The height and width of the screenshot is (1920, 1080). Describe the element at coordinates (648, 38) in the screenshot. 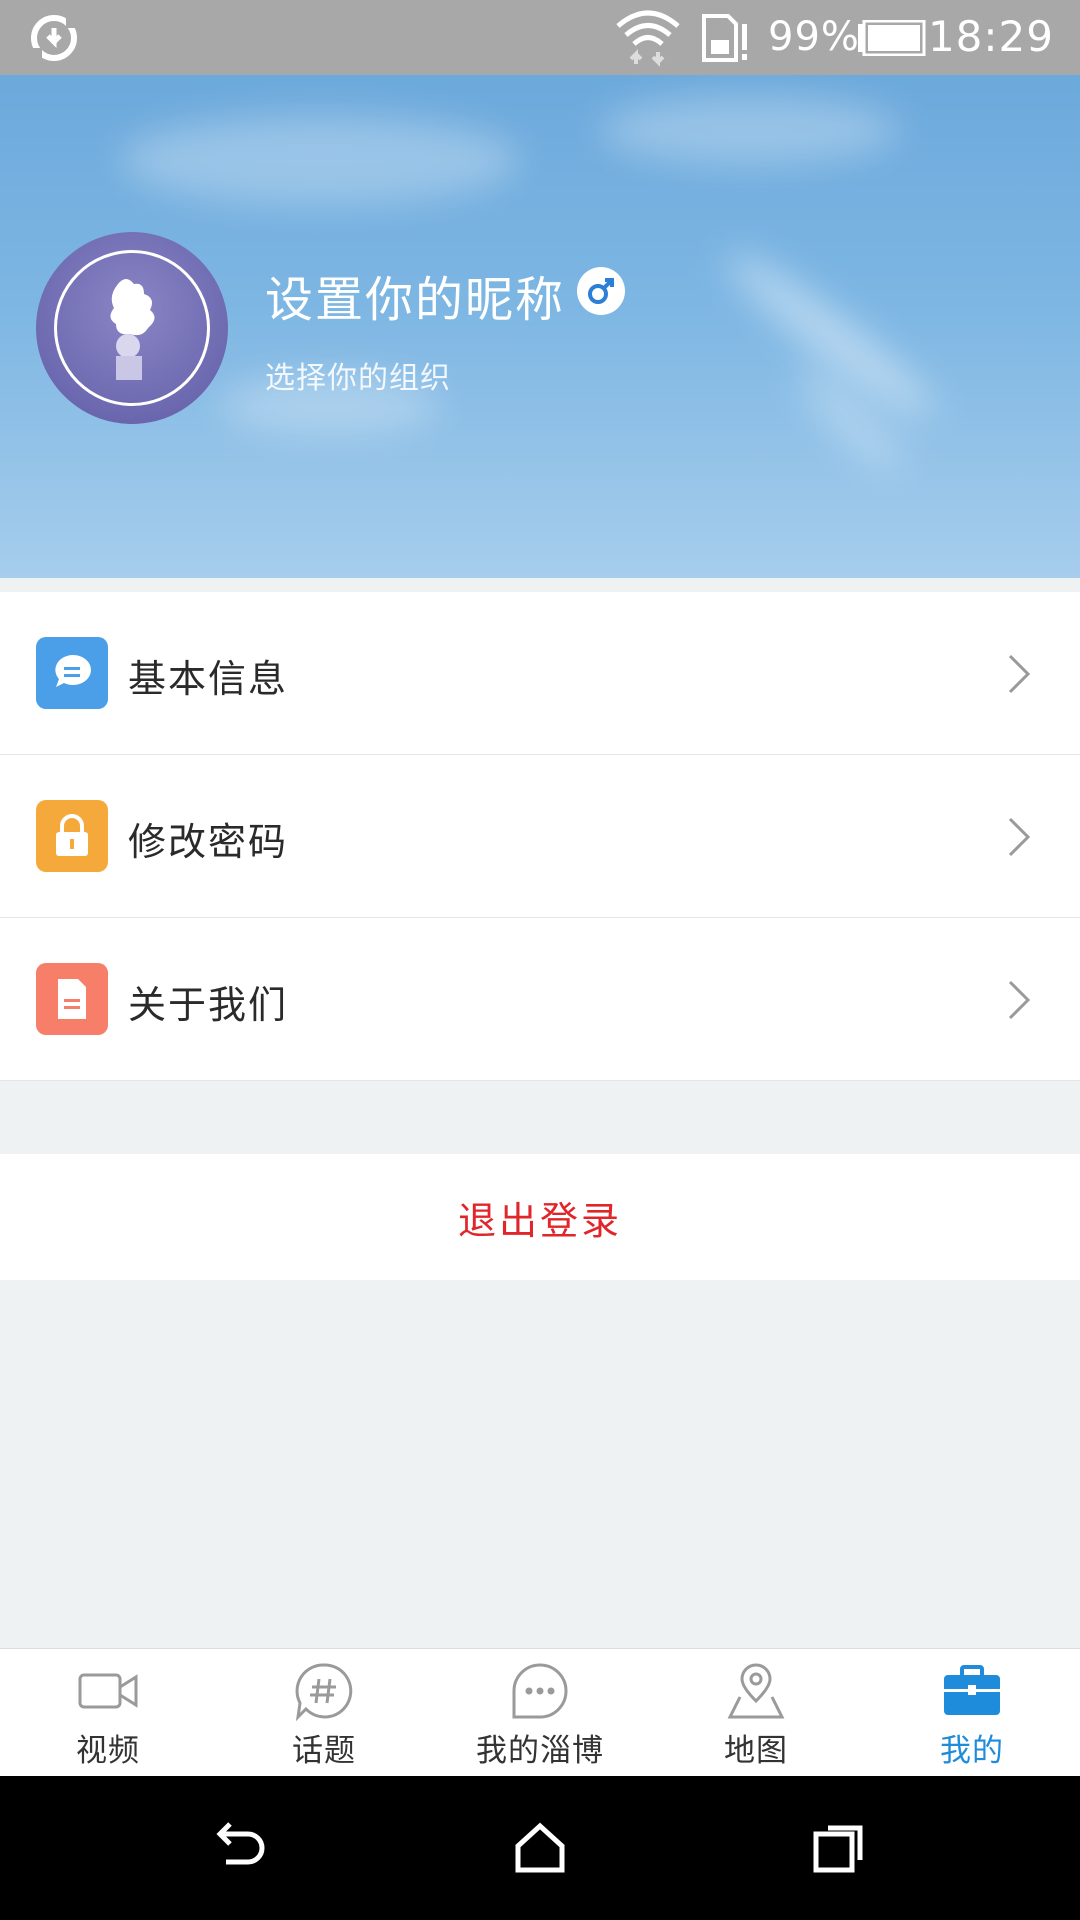

I see `wifi-icon` at that location.